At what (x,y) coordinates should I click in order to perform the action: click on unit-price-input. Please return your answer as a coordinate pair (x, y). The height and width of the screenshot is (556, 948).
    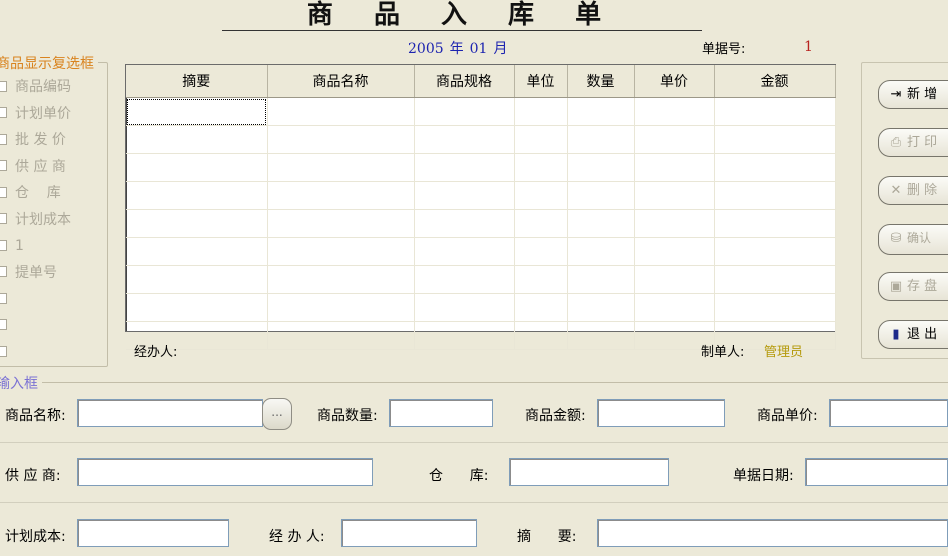
    Looking at the image, I should click on (888, 413).